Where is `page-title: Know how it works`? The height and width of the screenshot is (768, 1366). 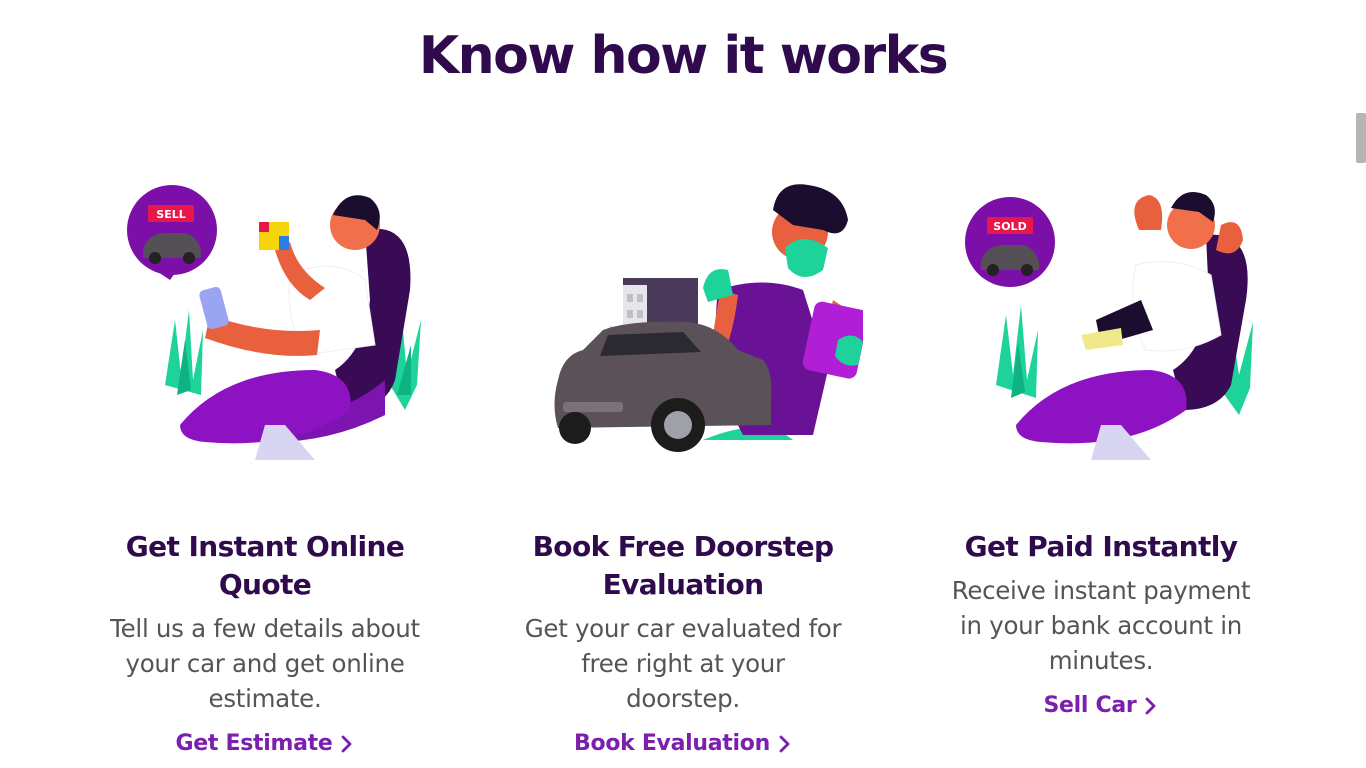
page-title: Know how it works is located at coordinates (683, 56).